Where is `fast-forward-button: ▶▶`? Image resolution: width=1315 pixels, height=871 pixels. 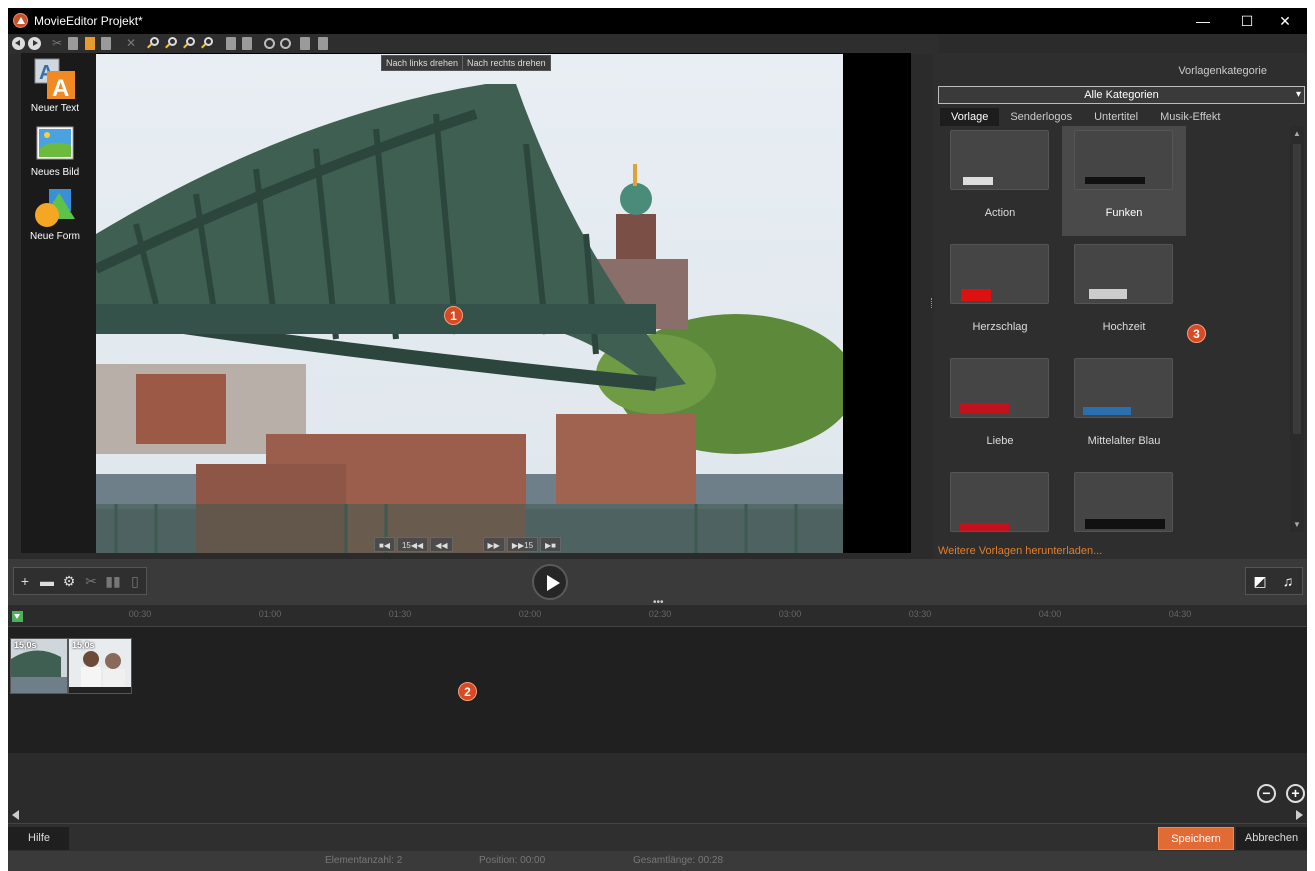 fast-forward-button: ▶▶ is located at coordinates (493, 544).